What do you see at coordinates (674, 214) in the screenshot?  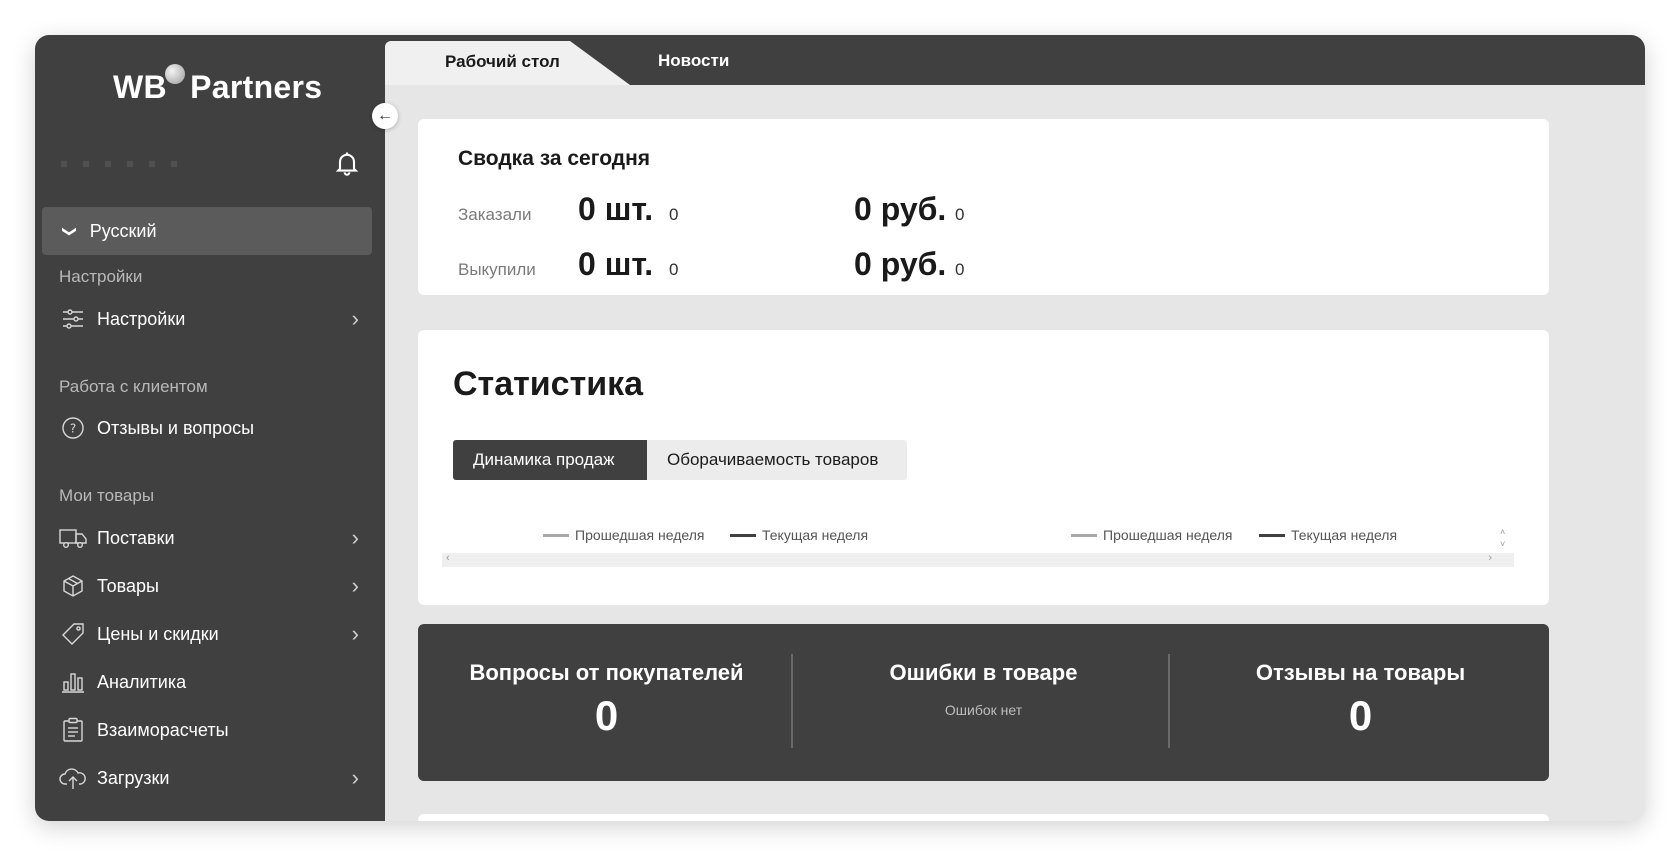 I see `ordered-quantity-delta: 0` at bounding box center [674, 214].